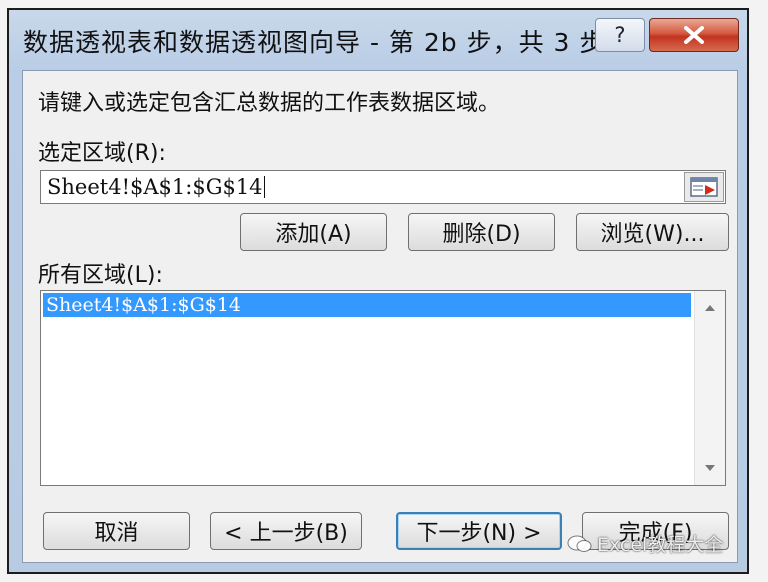 The width and height of the screenshot is (768, 582). What do you see at coordinates (710, 308) in the screenshot?
I see `scroll-up-icon` at bounding box center [710, 308].